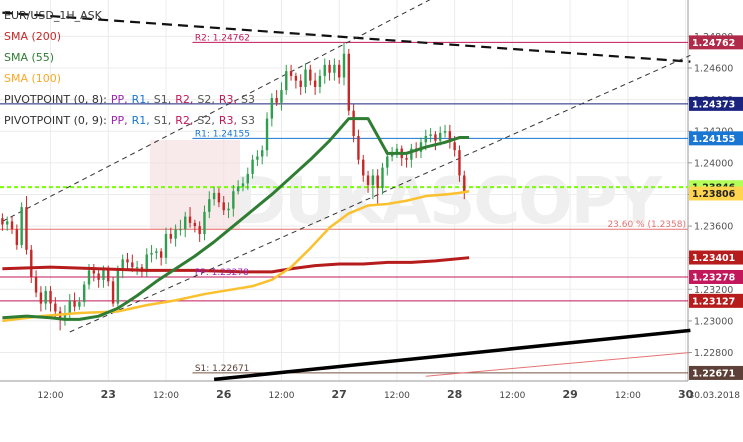  Describe the element at coordinates (569, 394) in the screenshot. I see `x-tick-label: 29` at that location.